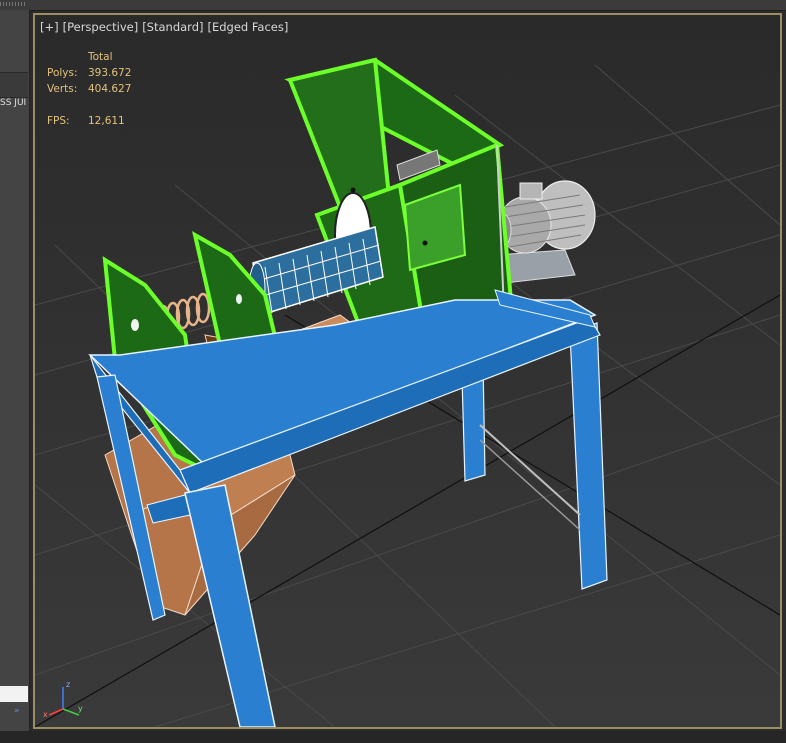  I want to click on stats-fps-value: 12,611, so click(106, 121).